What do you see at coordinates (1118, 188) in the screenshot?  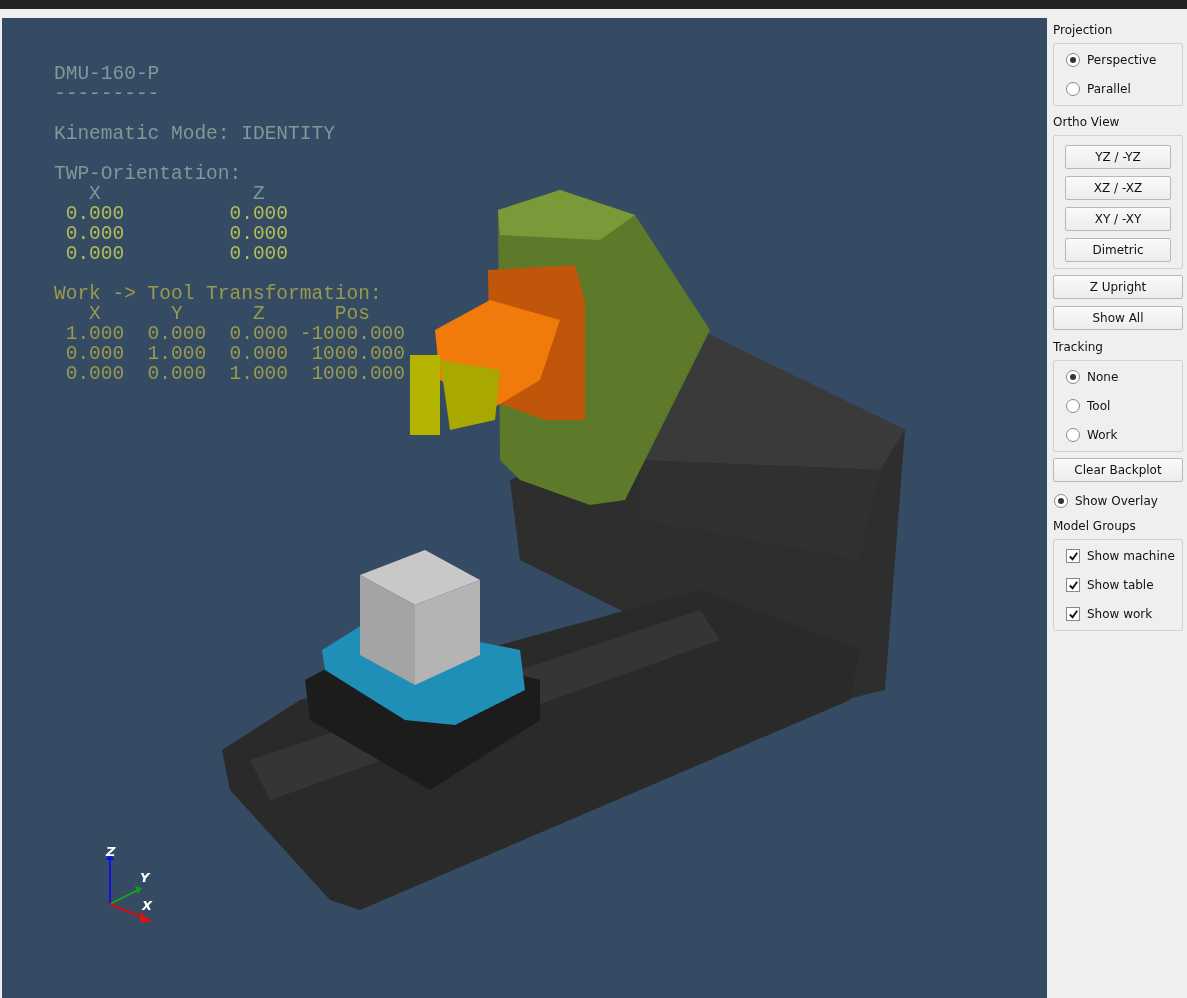 I see `view-button: XZ / -XZ` at bounding box center [1118, 188].